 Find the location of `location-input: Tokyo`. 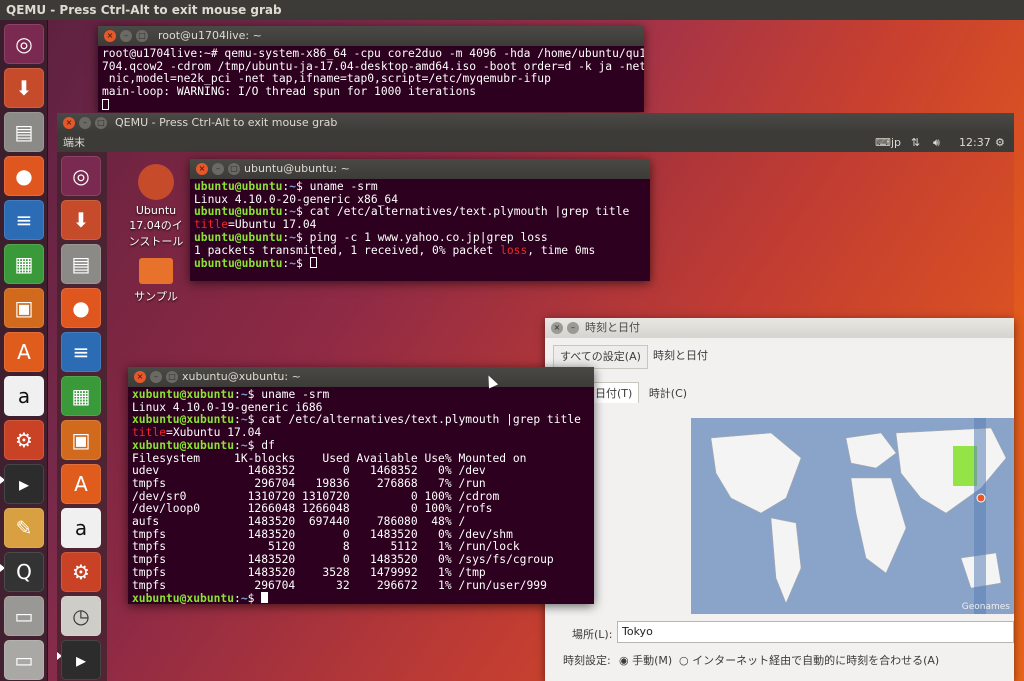

location-input: Tokyo is located at coordinates (815, 632).